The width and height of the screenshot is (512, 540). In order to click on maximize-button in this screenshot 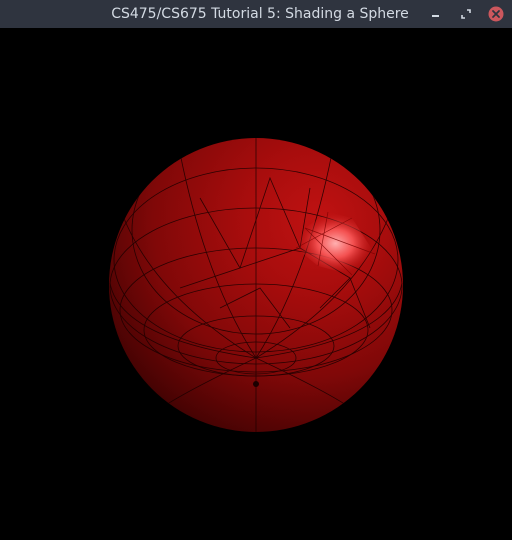, I will do `click(466, 14)`.